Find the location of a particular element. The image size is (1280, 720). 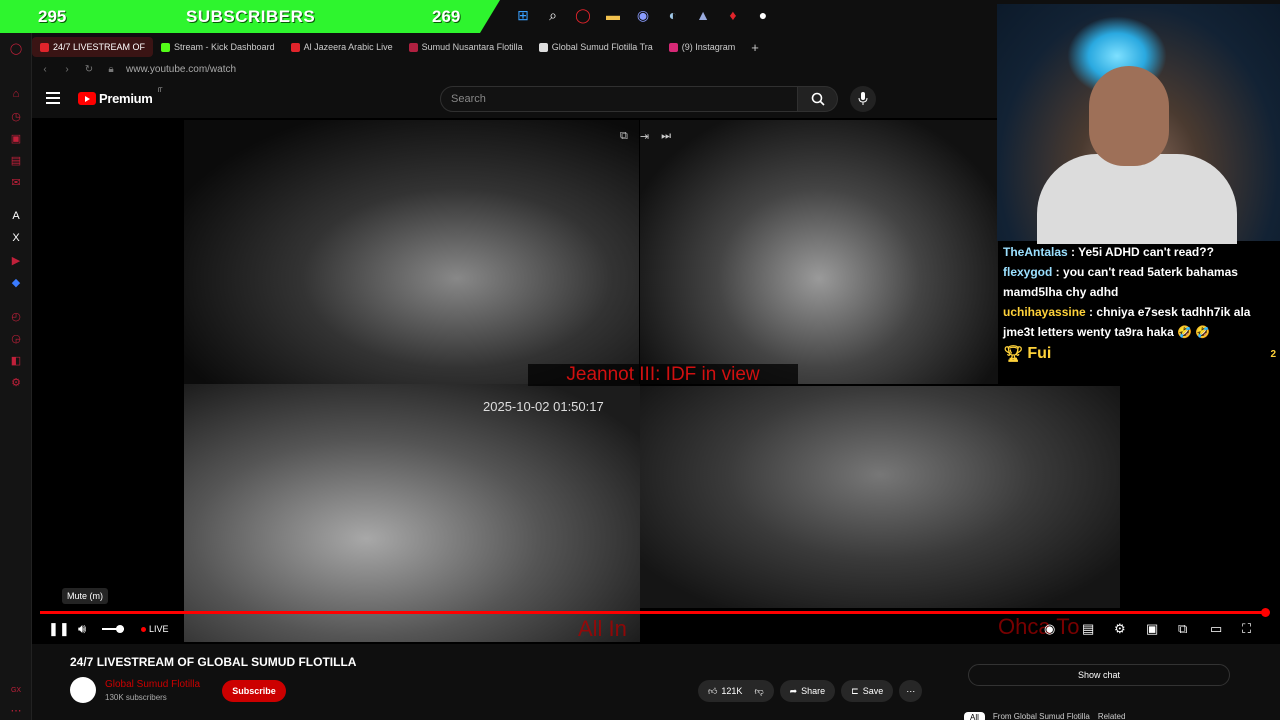

share-button: ➦ Share is located at coordinates (807, 691).